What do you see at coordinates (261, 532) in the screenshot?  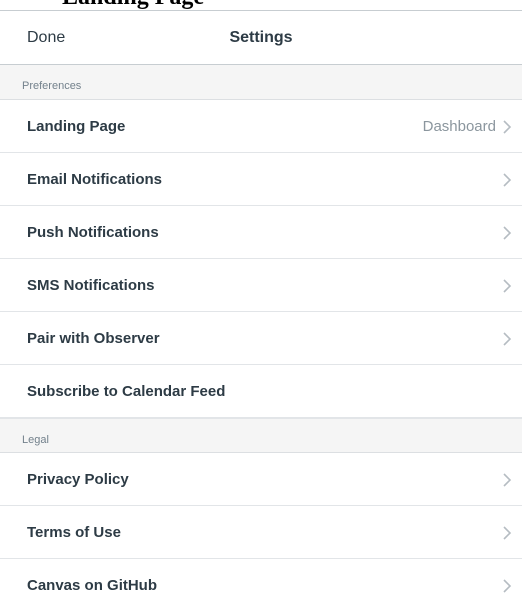 I see `settings-row-terms-of-use: Terms of Use` at bounding box center [261, 532].